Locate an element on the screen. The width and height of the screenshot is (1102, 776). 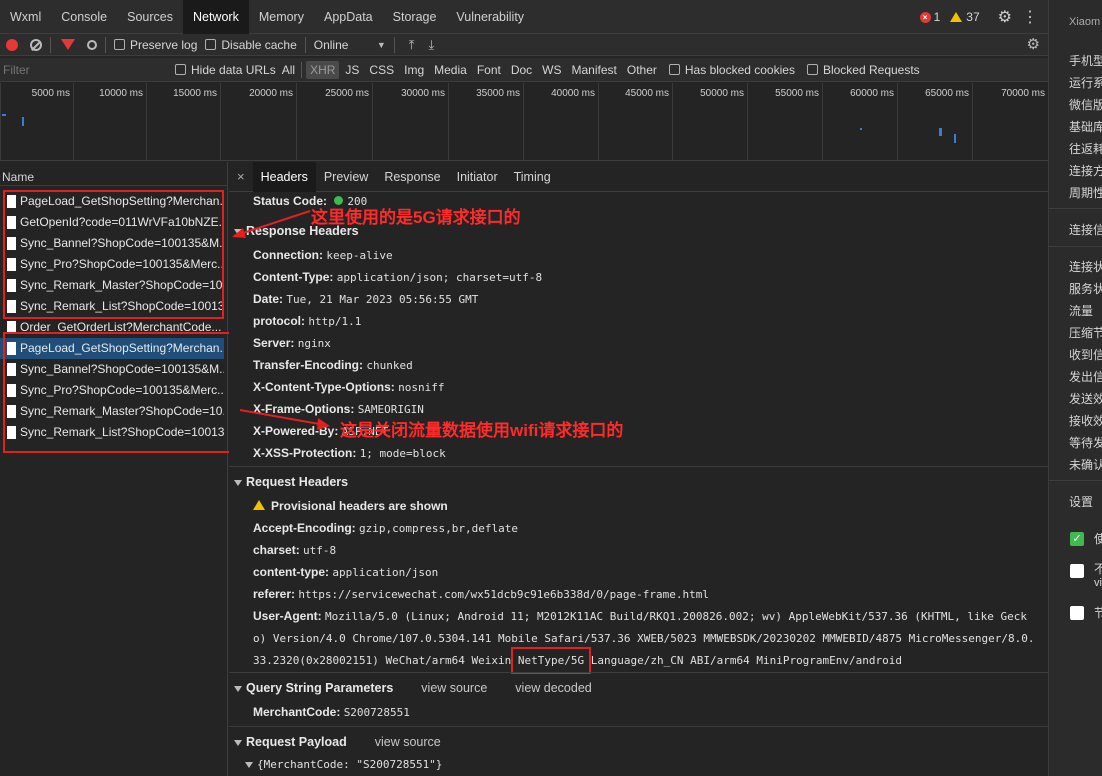
hide-data-urls-label: Hide data URLs is located at coordinates (233, 69).